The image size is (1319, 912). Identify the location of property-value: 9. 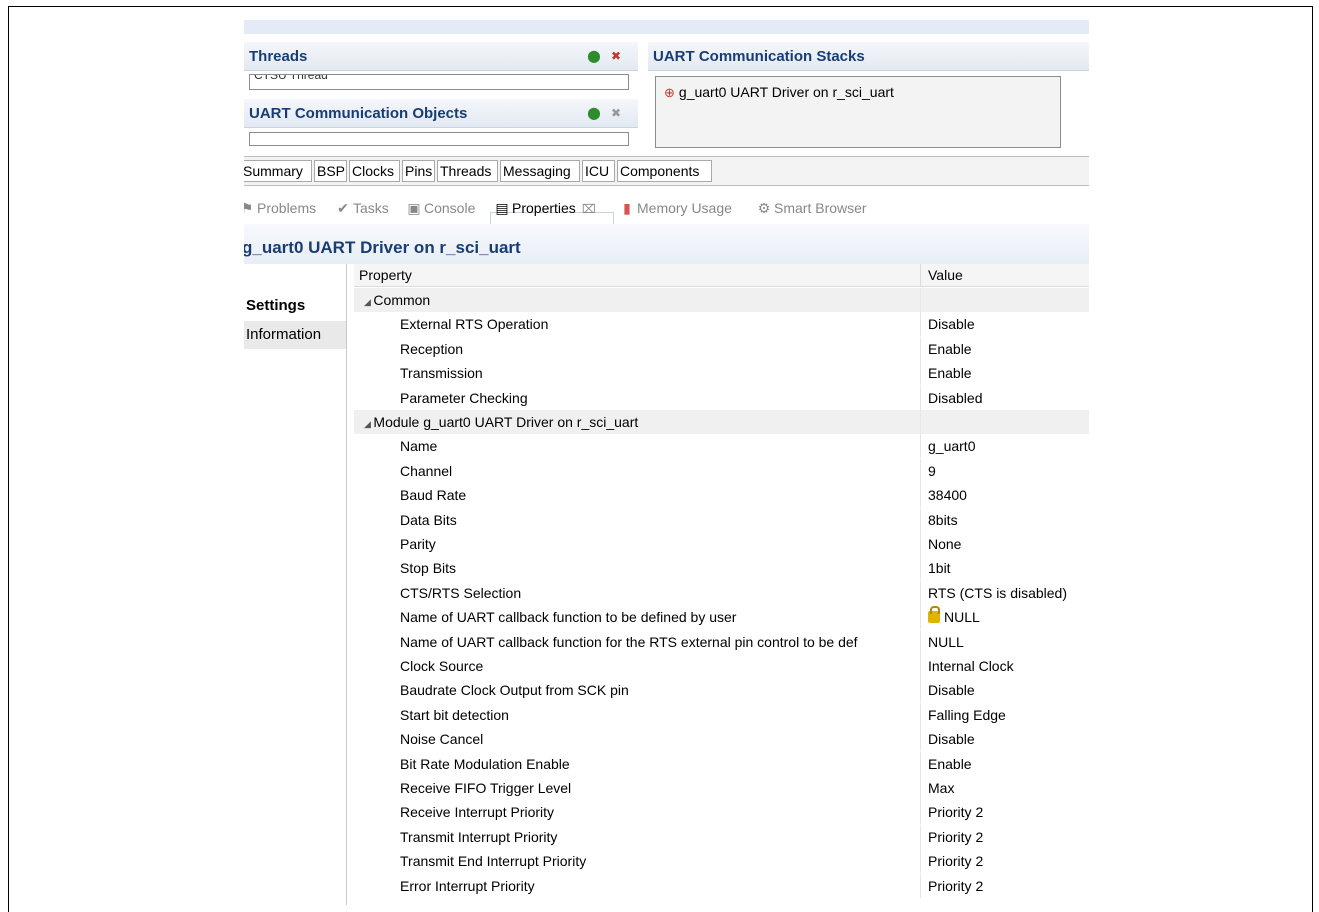
(932, 471).